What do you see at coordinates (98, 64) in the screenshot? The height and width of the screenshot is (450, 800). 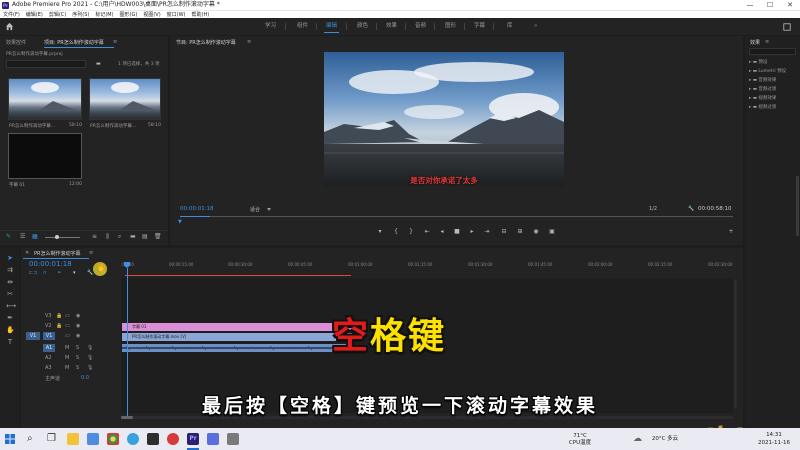 I see `folder-icon: ▬` at bounding box center [98, 64].